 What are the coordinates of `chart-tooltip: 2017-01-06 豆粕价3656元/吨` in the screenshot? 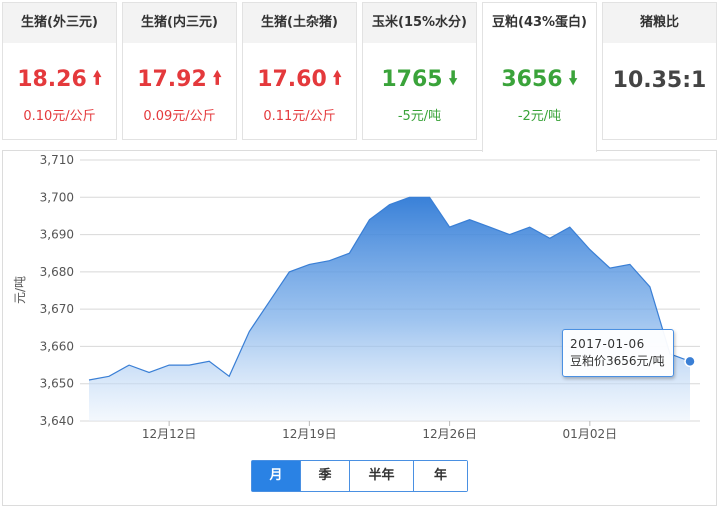 It's located at (618, 353).